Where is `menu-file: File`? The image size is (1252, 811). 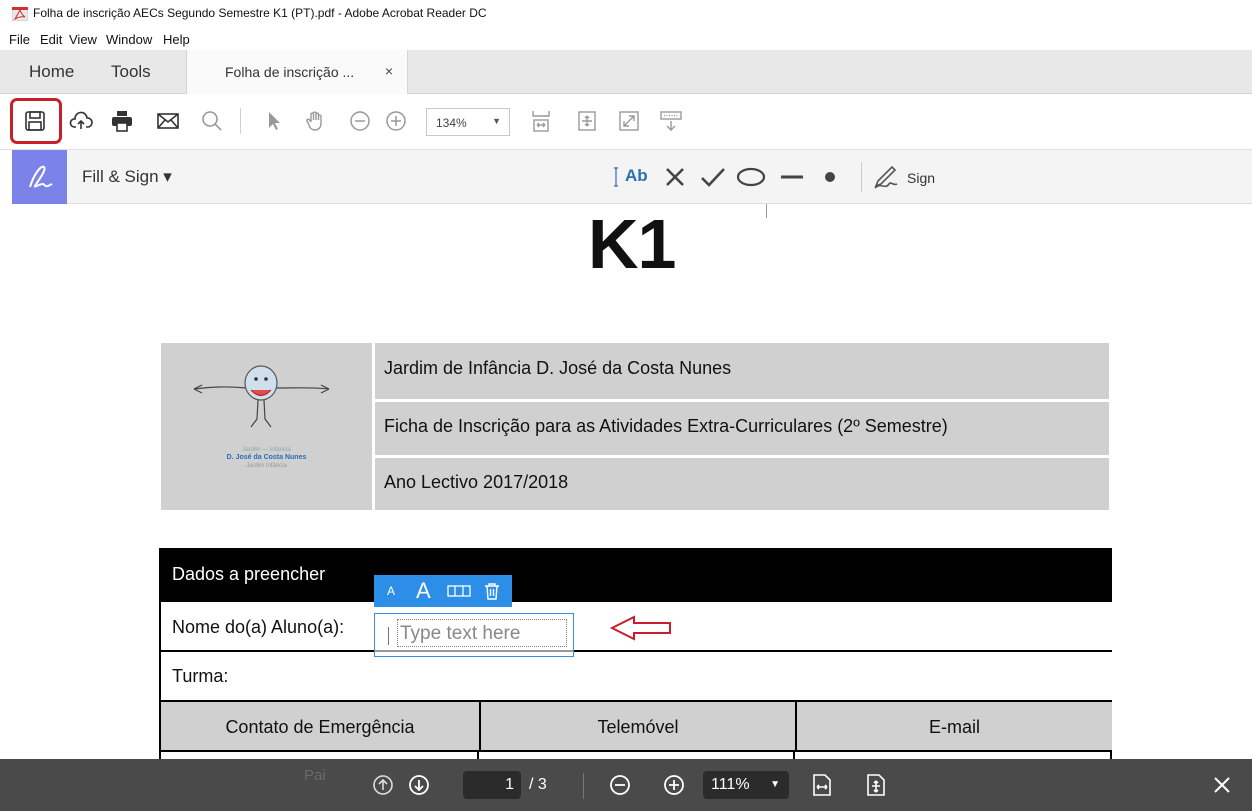
menu-file: File is located at coordinates (19, 39).